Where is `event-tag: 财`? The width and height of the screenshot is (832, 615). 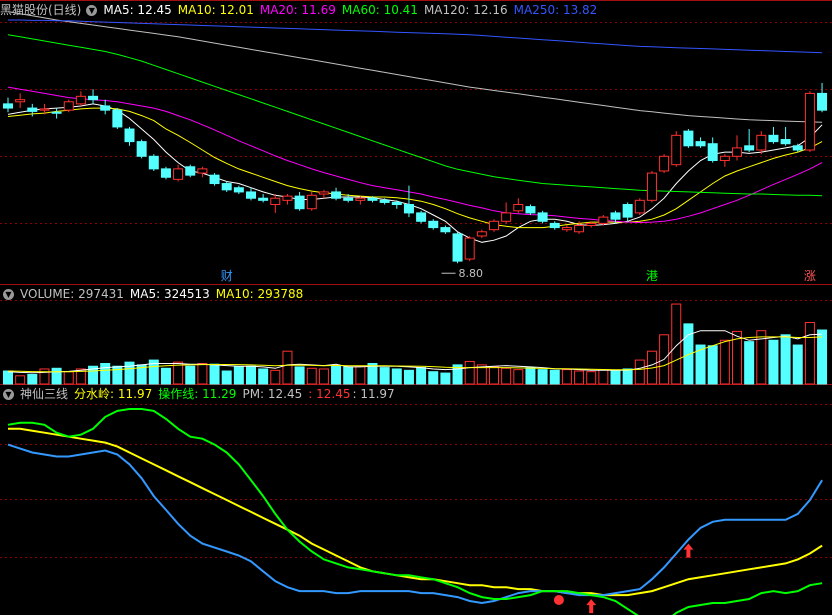
event-tag: 财 is located at coordinates (227, 276).